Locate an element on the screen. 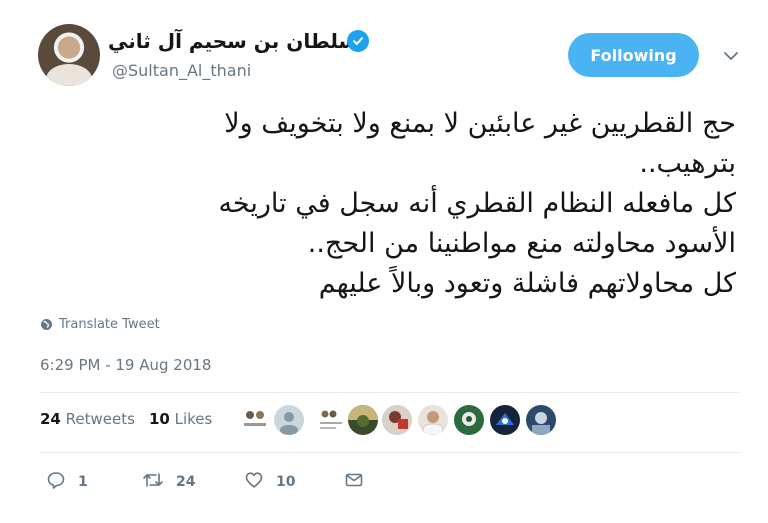  tweet-line: كل محاولاتهم فاشلة وتعود وبالاً عليهم is located at coordinates (527, 283).